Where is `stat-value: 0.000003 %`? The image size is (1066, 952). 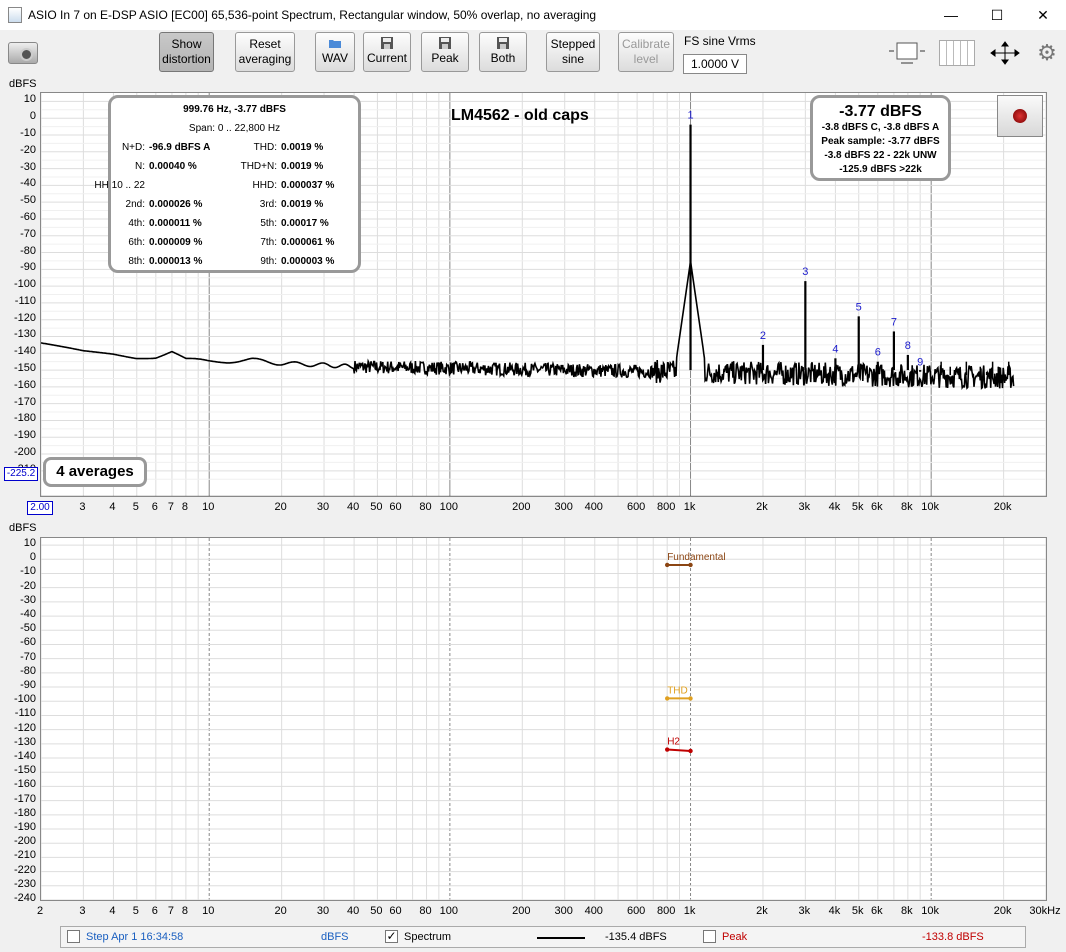 stat-value: 0.000003 % is located at coordinates (308, 261).